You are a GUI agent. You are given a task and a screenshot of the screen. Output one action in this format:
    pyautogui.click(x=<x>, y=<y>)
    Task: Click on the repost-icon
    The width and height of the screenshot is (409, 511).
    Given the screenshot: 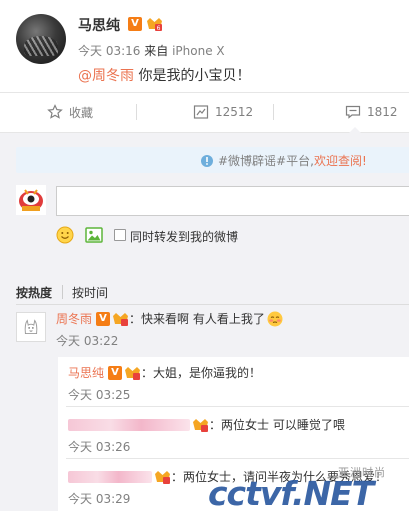 What is the action you would take?
    pyautogui.click(x=201, y=112)
    